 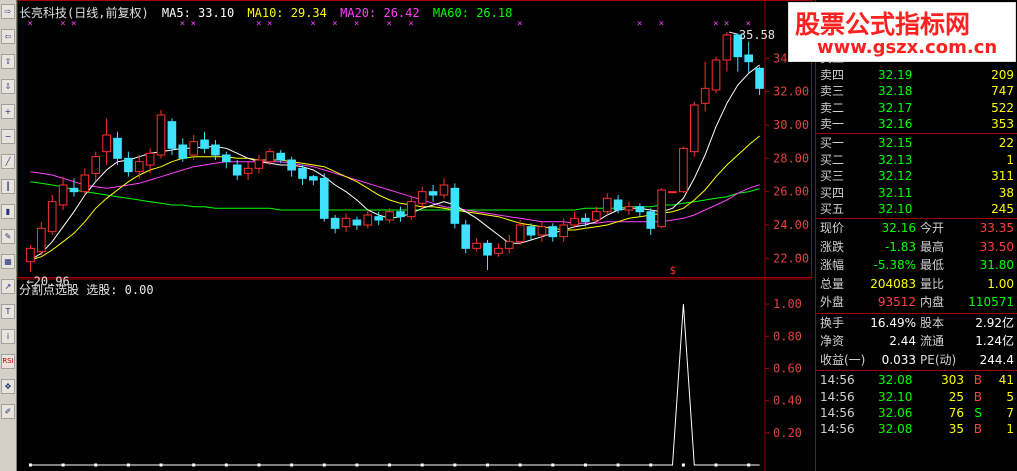 I want to click on grid-icon: ▦, so click(x=8, y=261).